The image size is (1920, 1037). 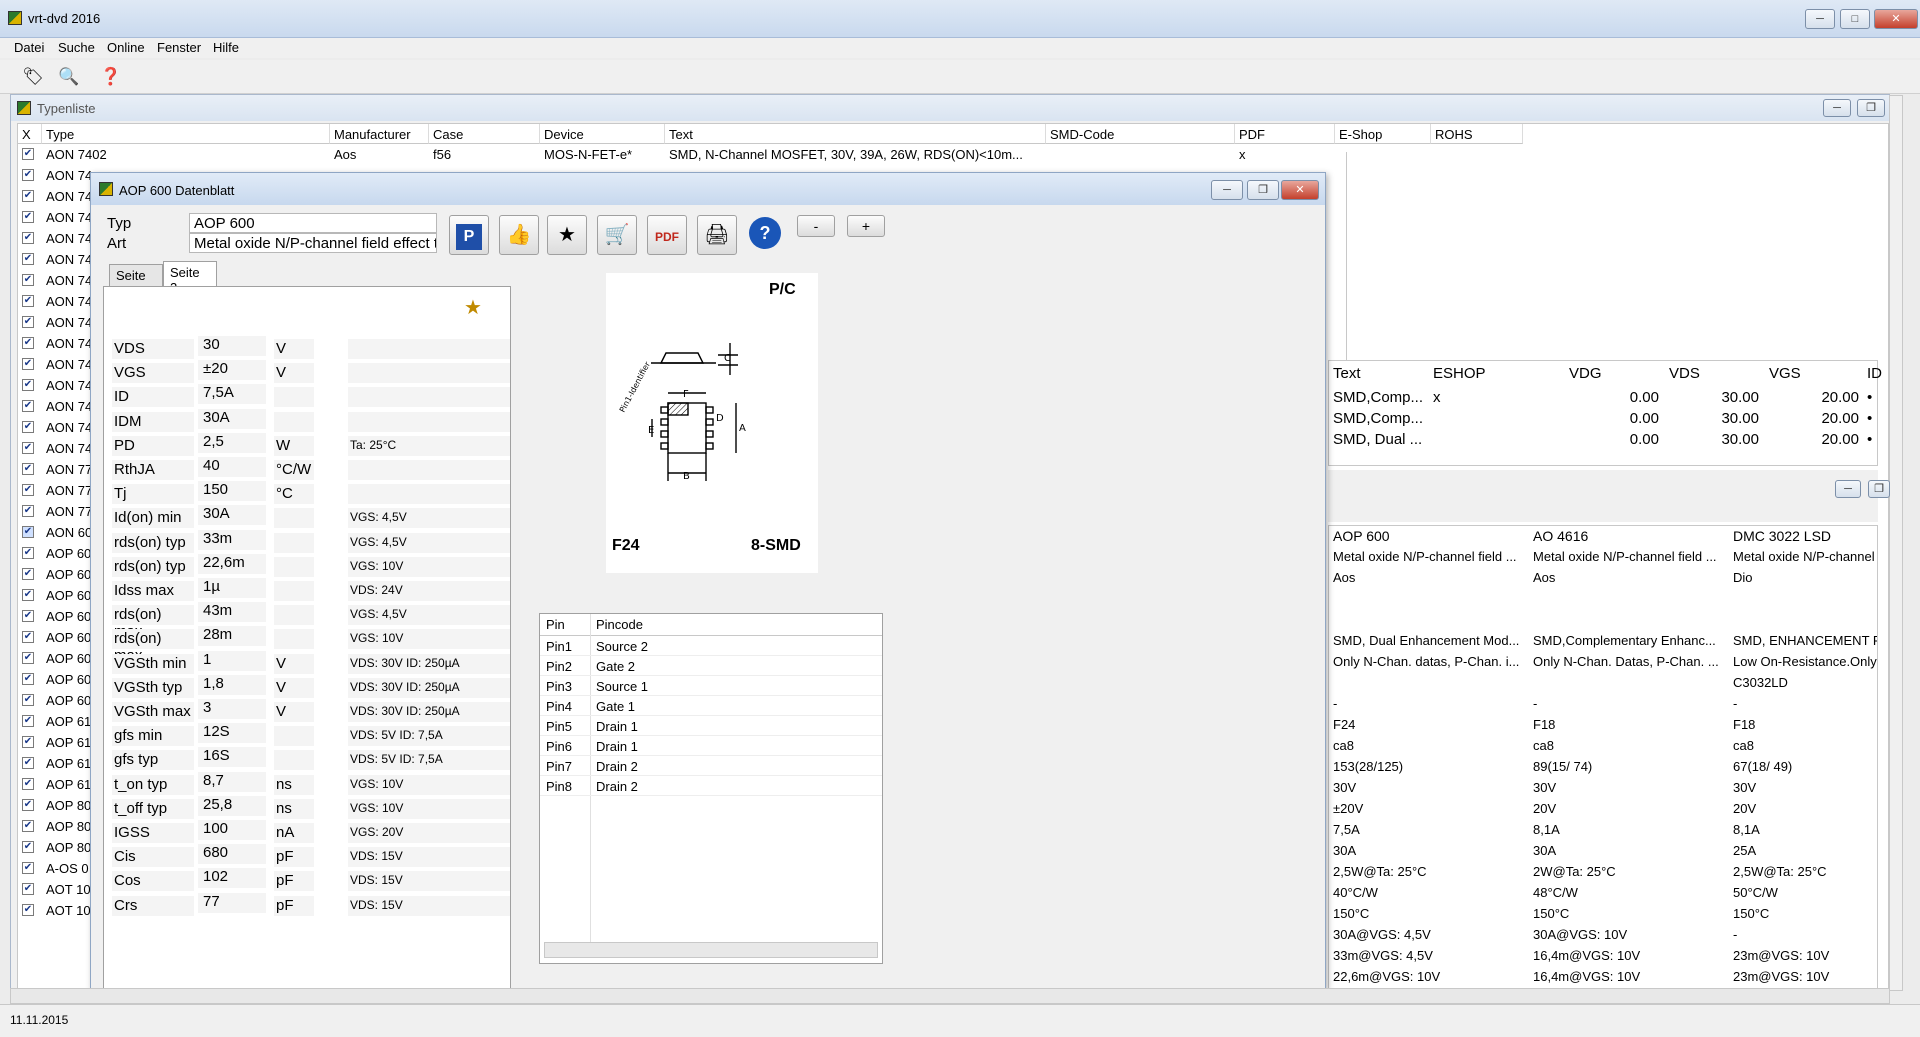 I want to click on param-value: 680, so click(x=232, y=854).